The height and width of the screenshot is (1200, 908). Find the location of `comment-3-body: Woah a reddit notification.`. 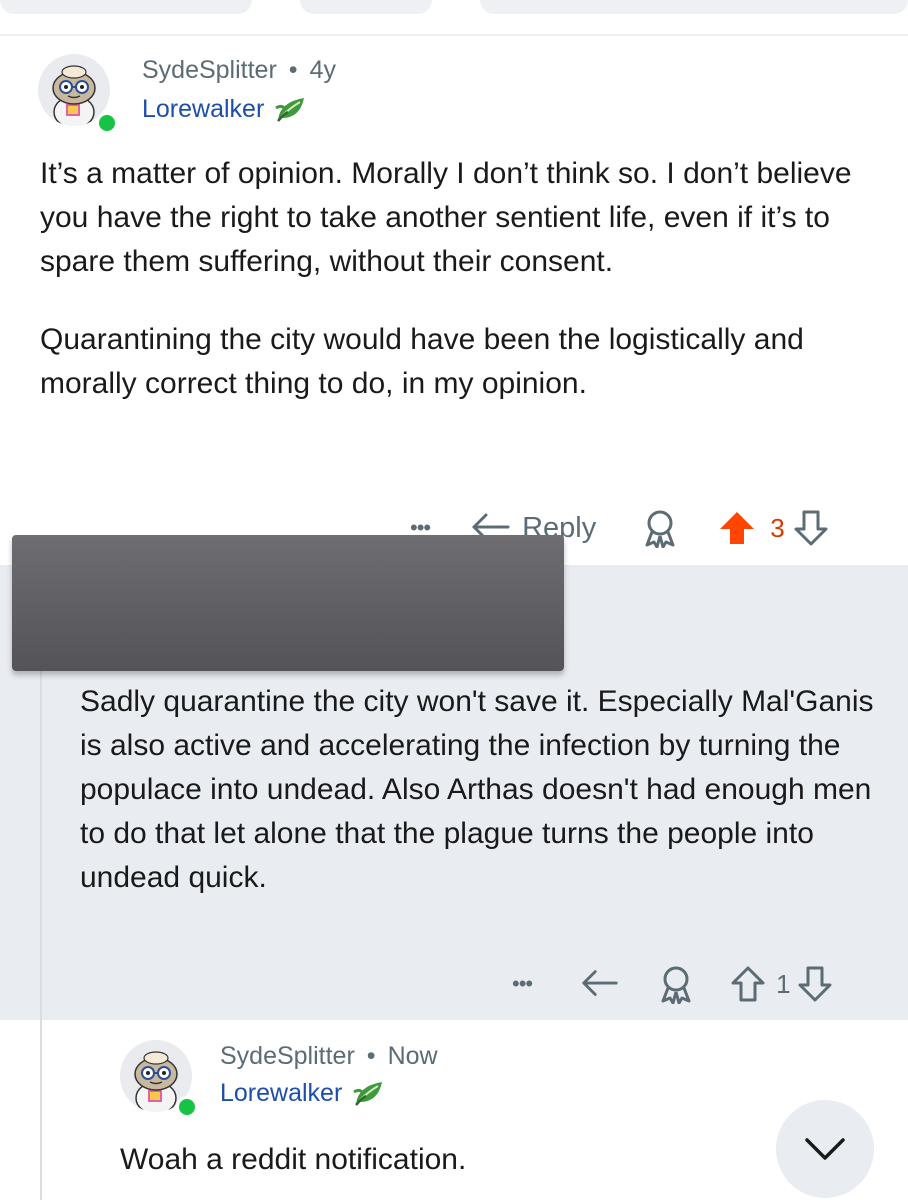

comment-3-body: Woah a reddit notification. is located at coordinates (440, 1160).